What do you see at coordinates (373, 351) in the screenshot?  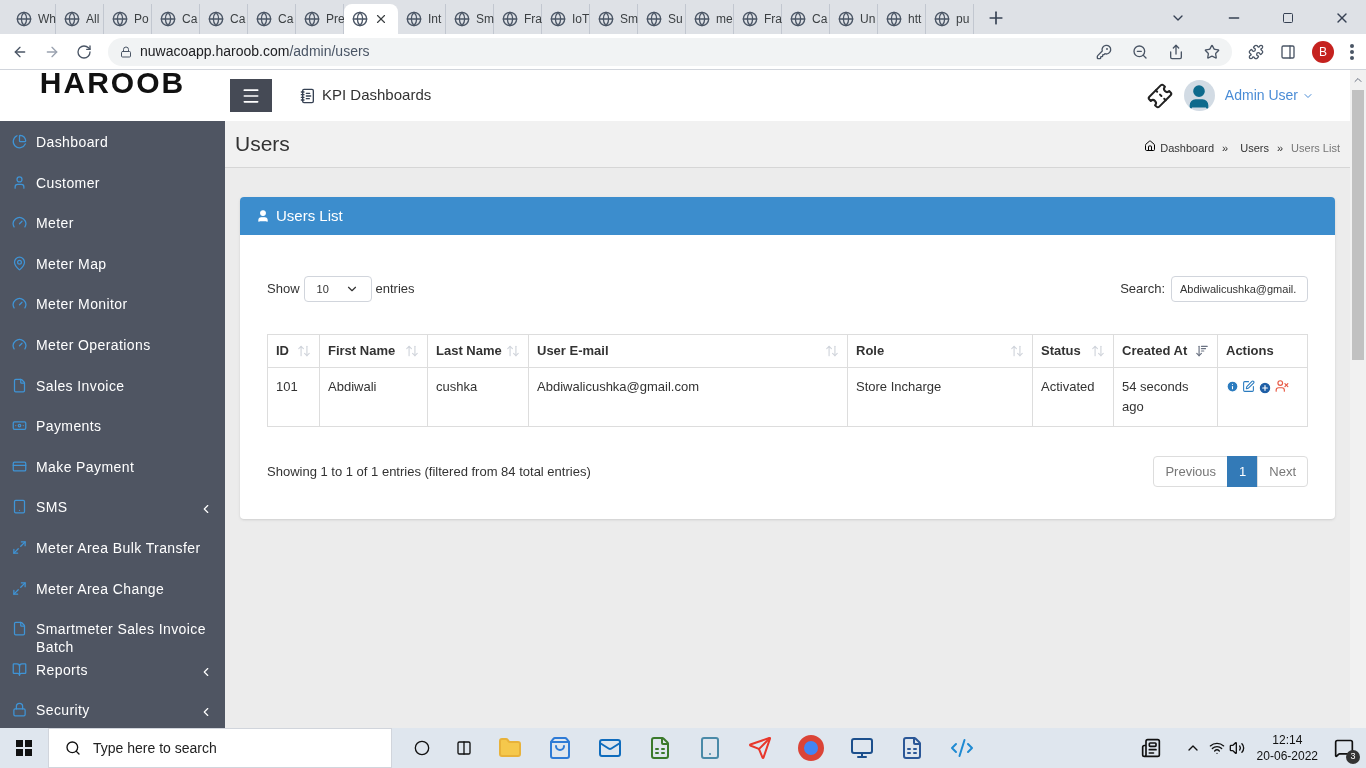 I see `column-header: First Name` at bounding box center [373, 351].